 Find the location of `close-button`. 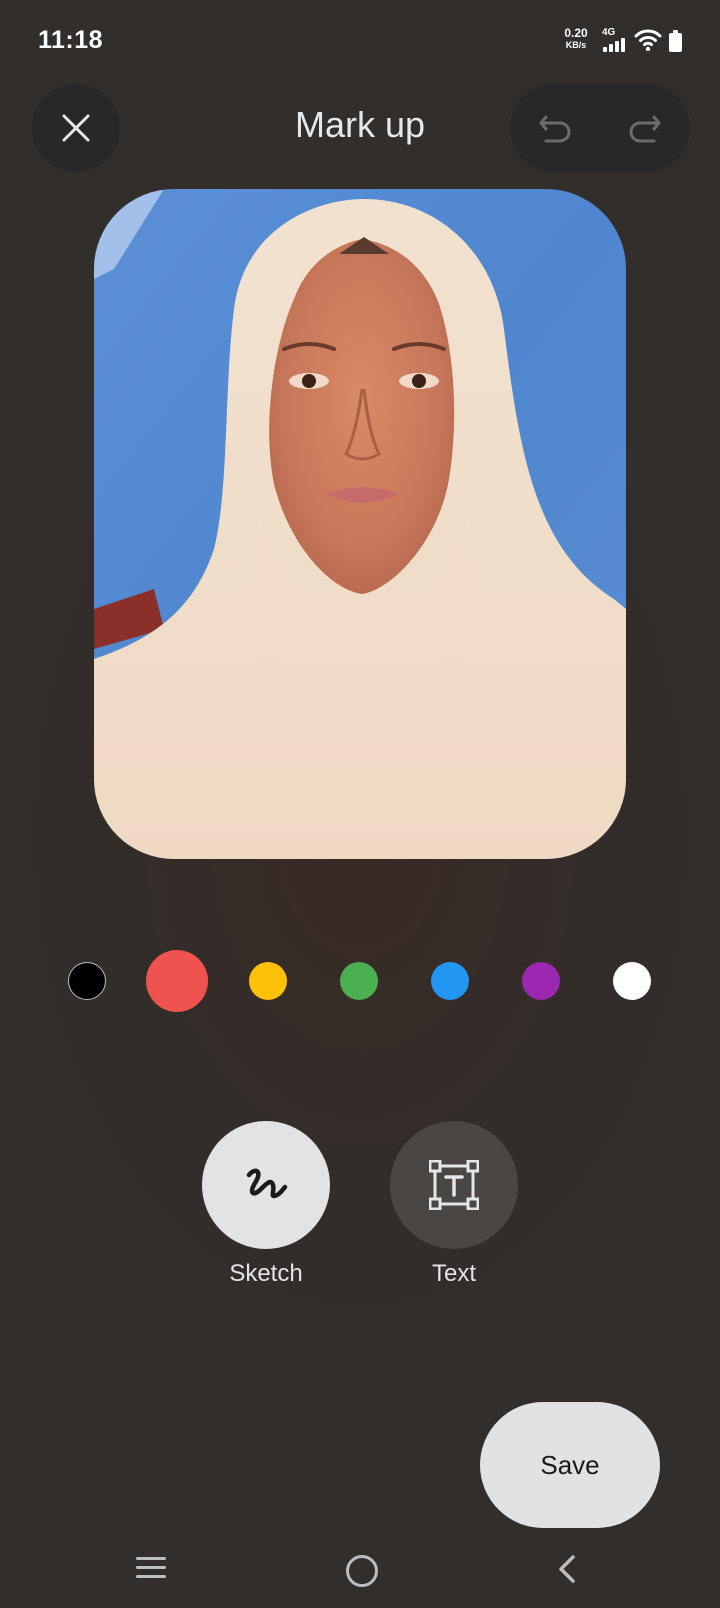

close-button is located at coordinates (76, 128).